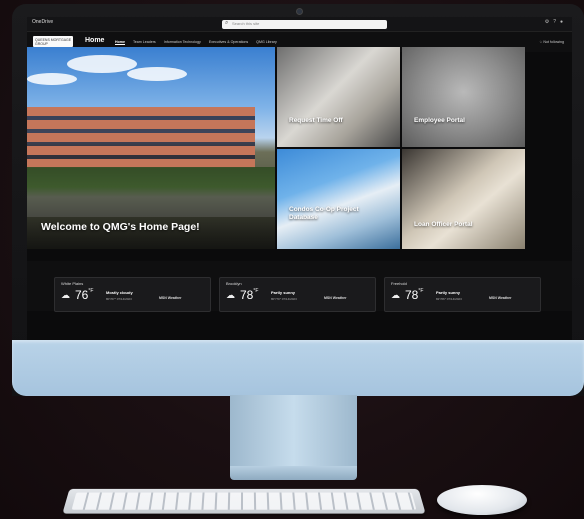 This screenshot has height=519, width=584. I want to click on nav-link-qmg-library: QMG Library, so click(266, 42).